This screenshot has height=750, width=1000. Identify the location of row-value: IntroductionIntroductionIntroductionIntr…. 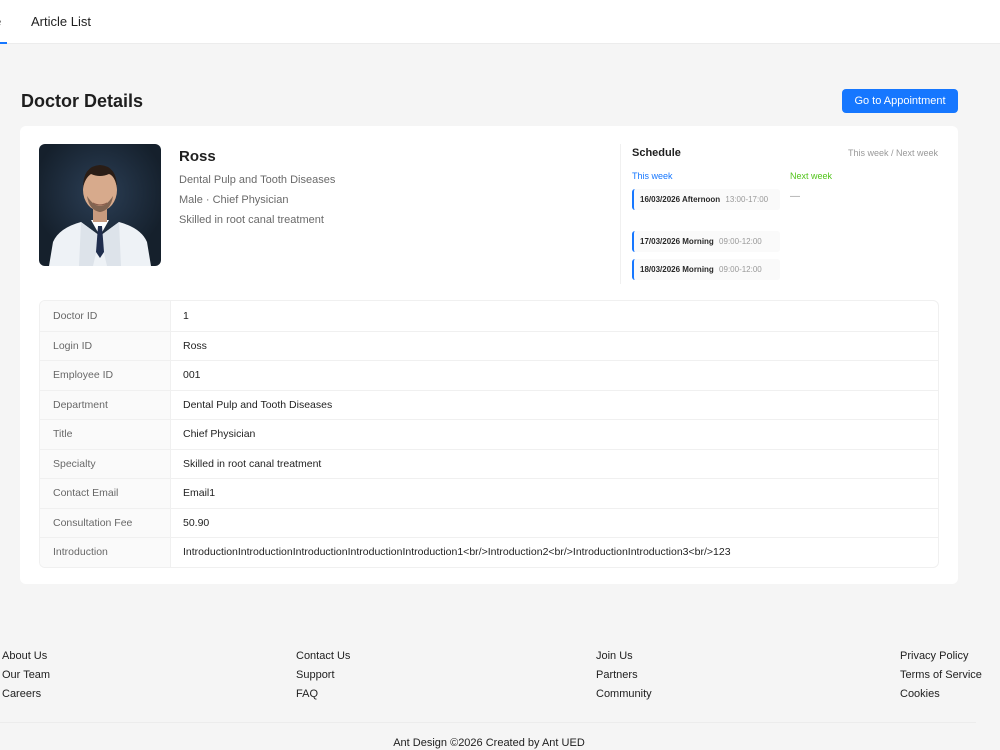
(457, 552).